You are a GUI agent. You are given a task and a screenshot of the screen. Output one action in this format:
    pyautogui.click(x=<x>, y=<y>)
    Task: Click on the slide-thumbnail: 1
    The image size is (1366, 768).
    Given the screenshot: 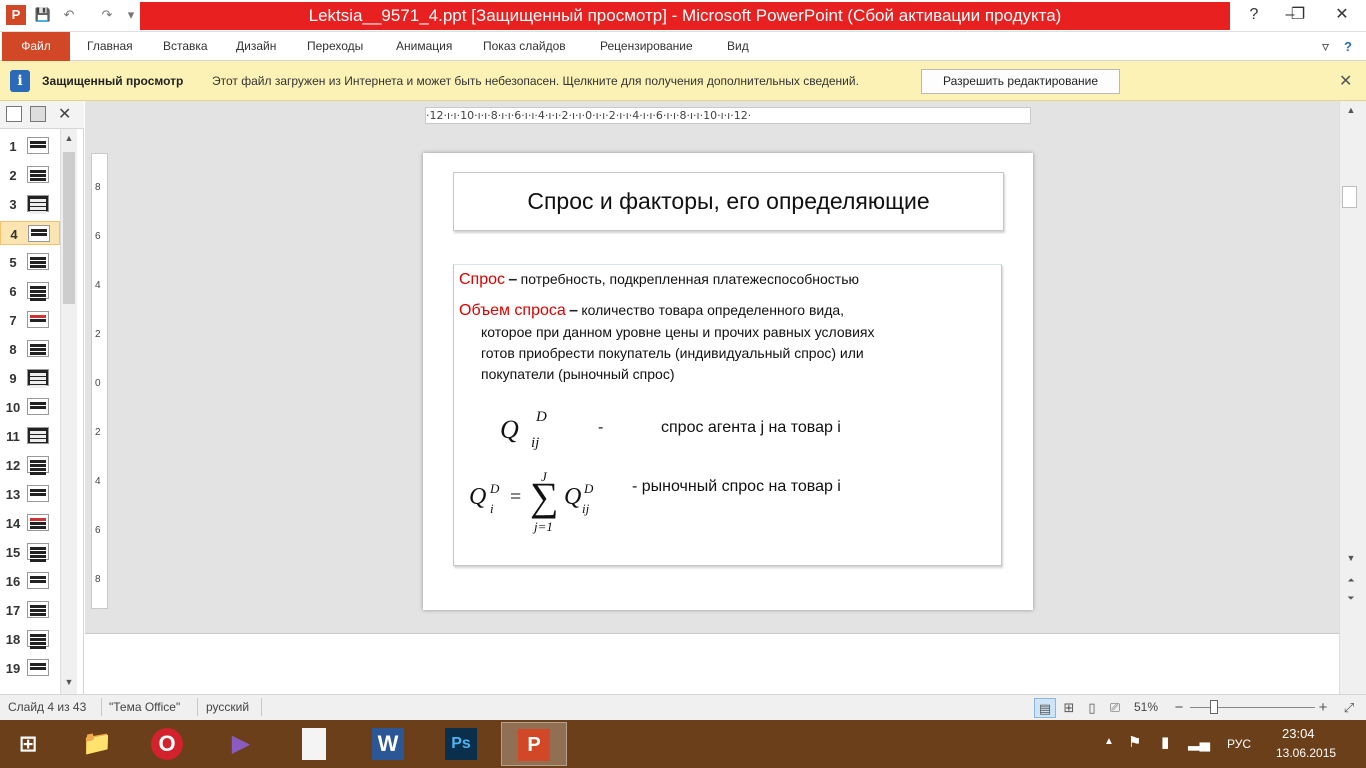 What is the action you would take?
    pyautogui.click(x=30, y=146)
    